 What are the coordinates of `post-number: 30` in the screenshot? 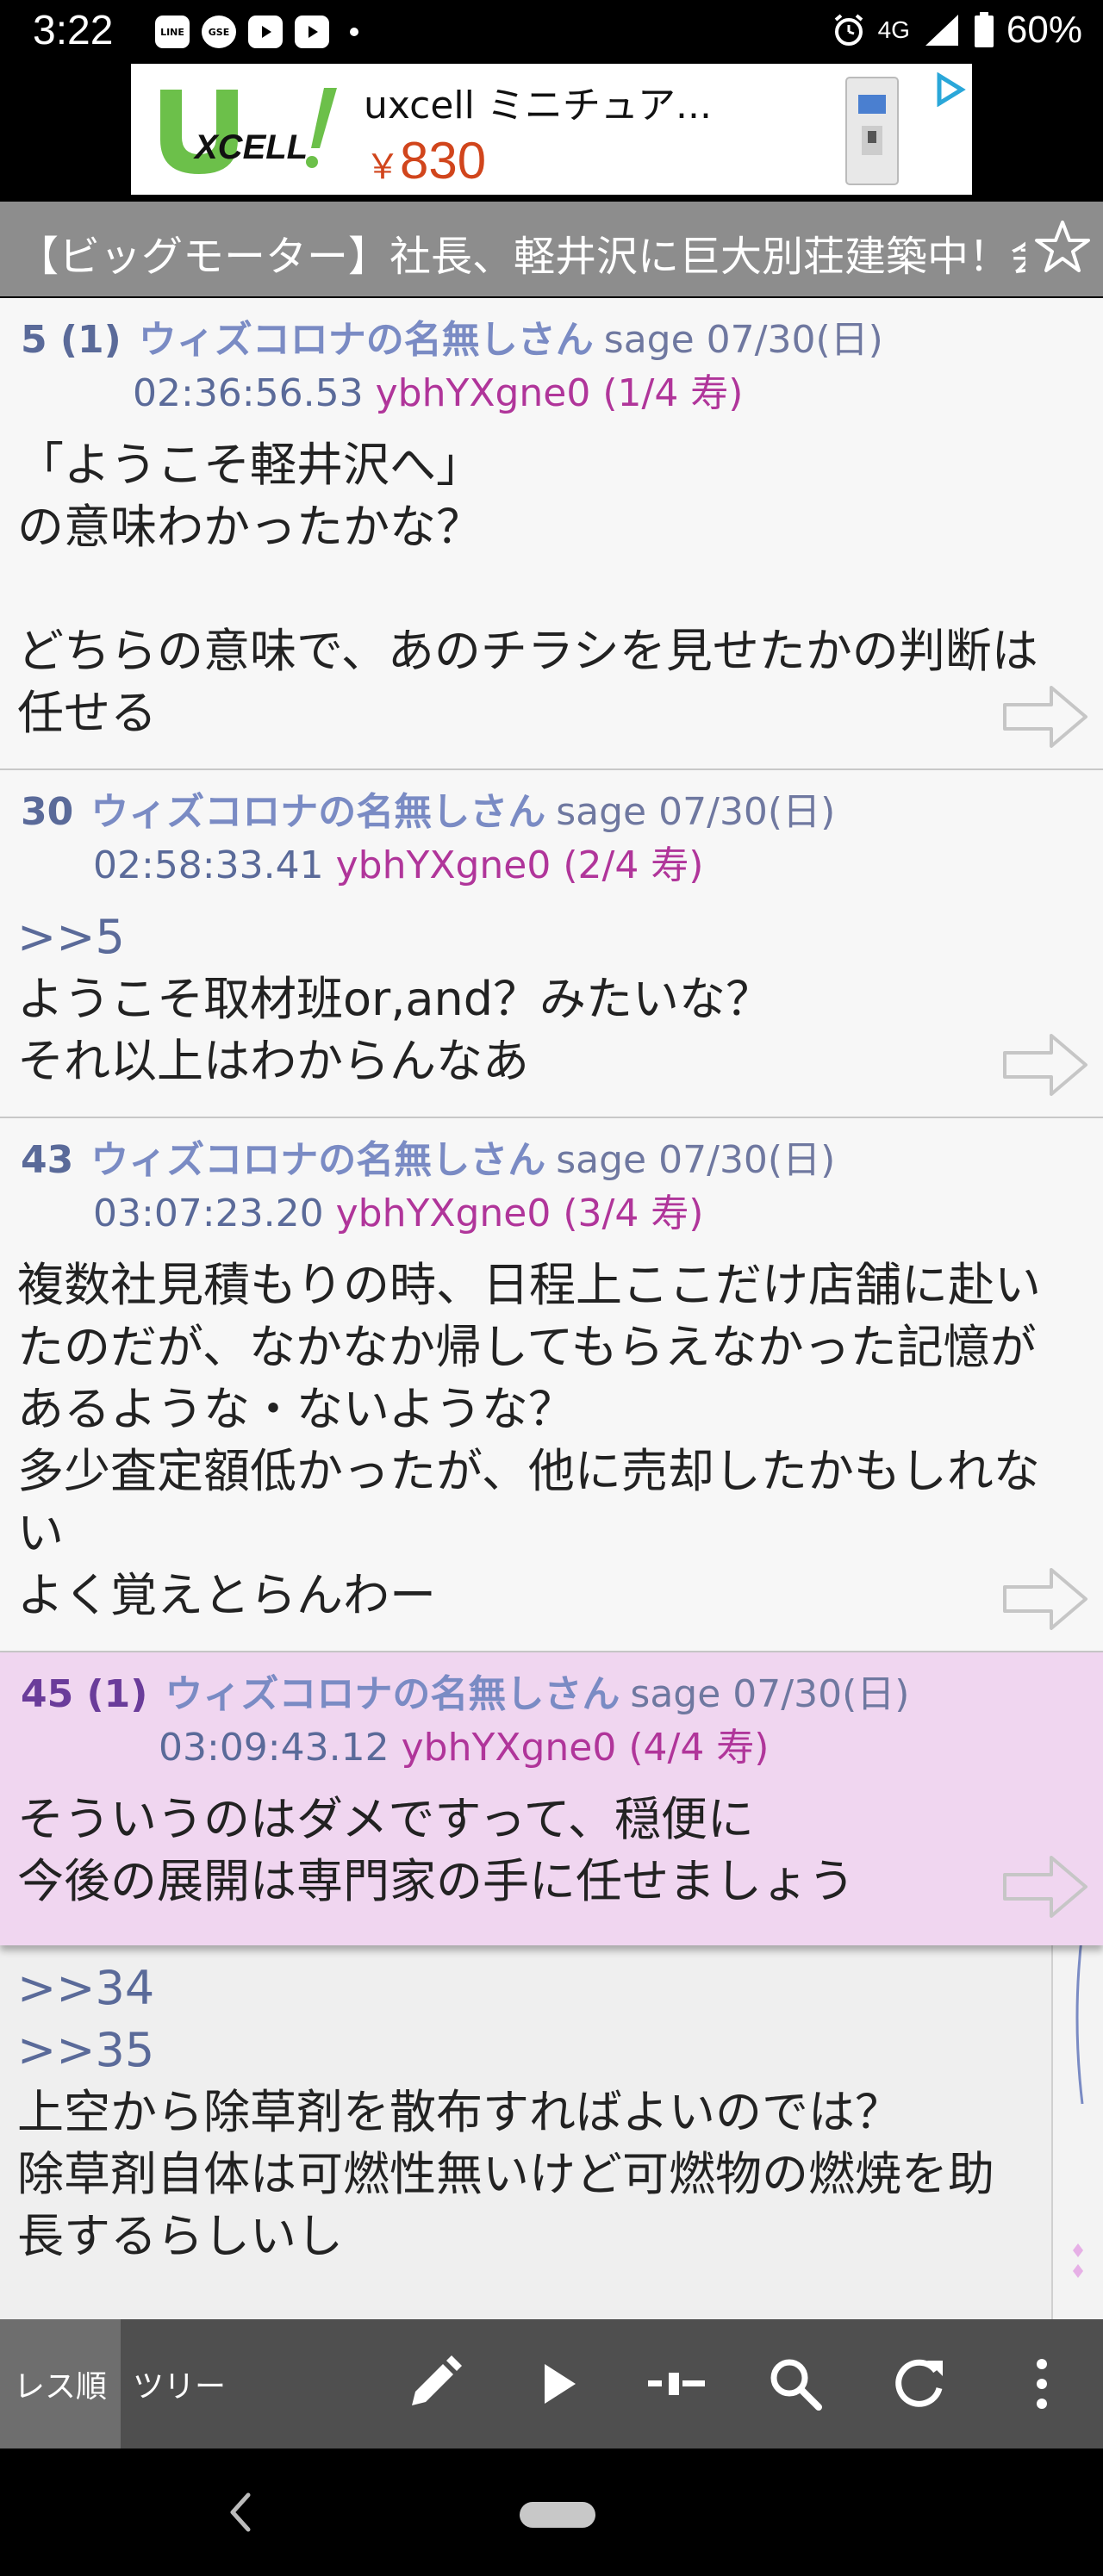 It's located at (47, 812).